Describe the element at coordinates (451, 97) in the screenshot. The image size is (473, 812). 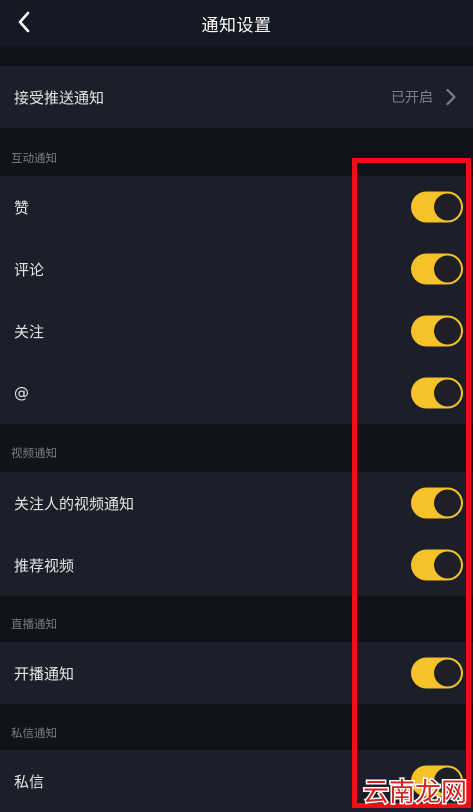
I see `chevron-right-icon` at that location.